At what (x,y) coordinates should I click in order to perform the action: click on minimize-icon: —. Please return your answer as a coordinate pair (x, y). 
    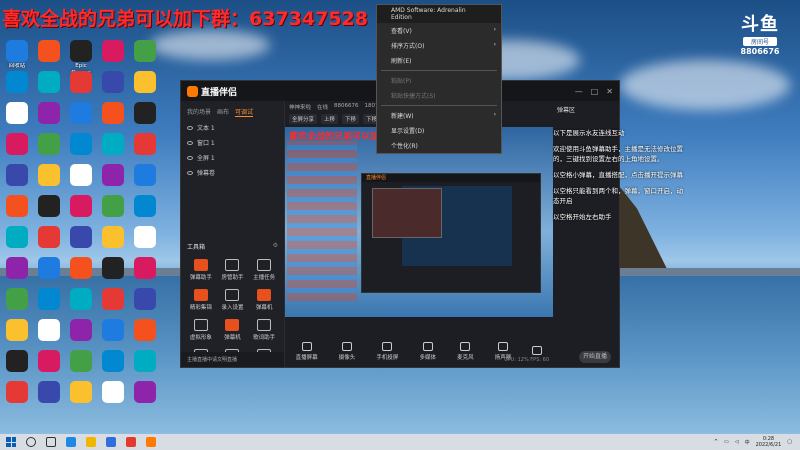
    Looking at the image, I should click on (579, 91).